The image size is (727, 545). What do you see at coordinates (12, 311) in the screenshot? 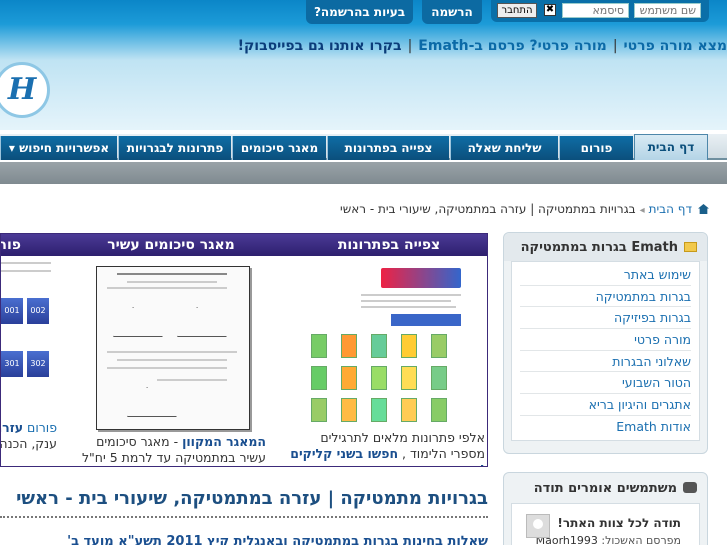
I see `forum-tile: 001` at bounding box center [12, 311].